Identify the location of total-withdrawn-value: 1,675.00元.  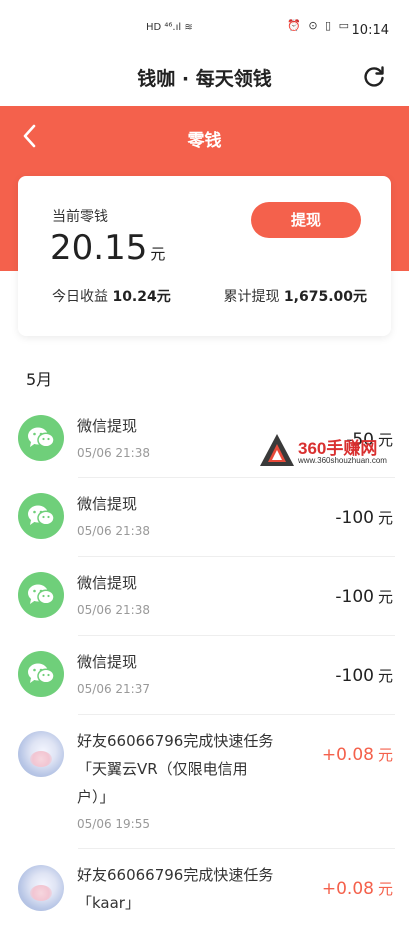
(325, 297).